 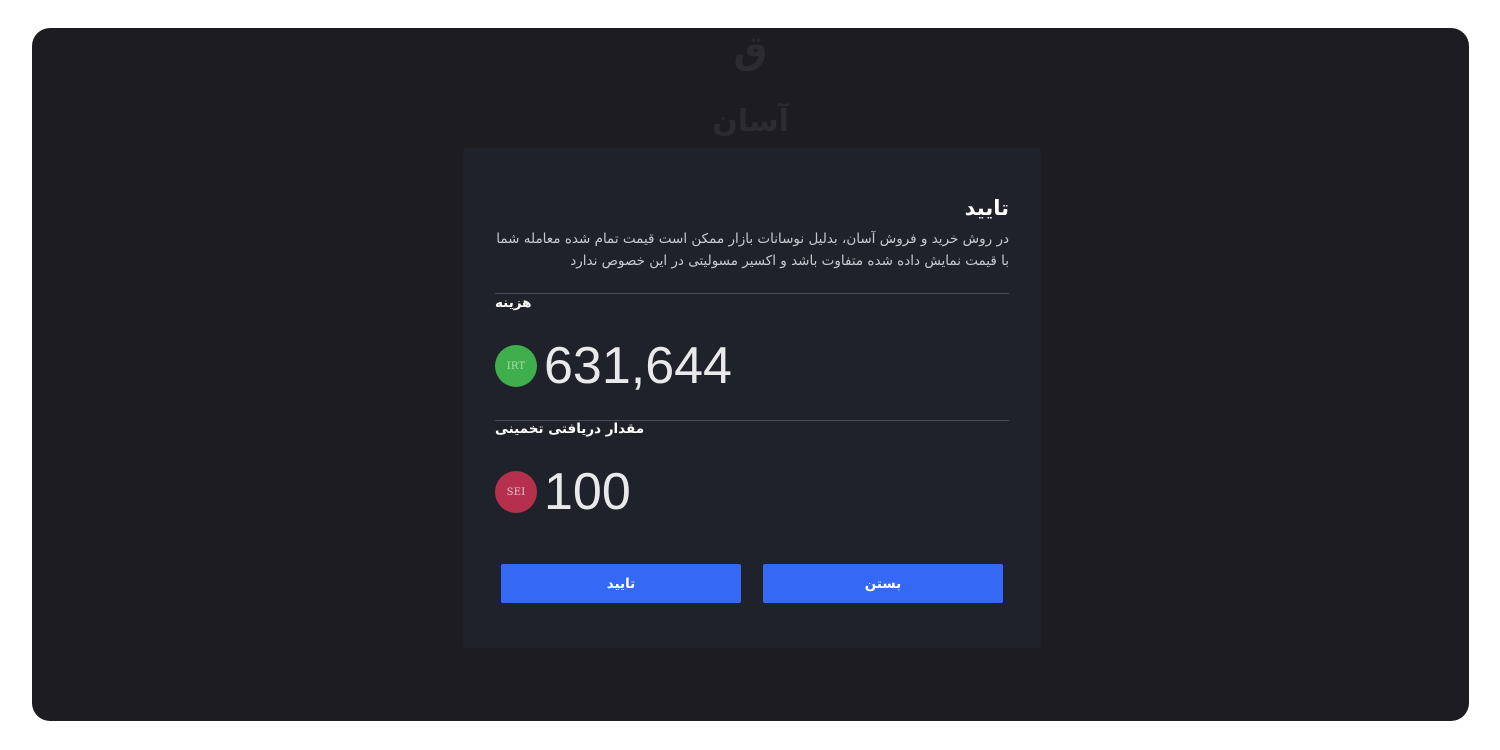 What do you see at coordinates (752, 293) in the screenshot?
I see `divider` at bounding box center [752, 293].